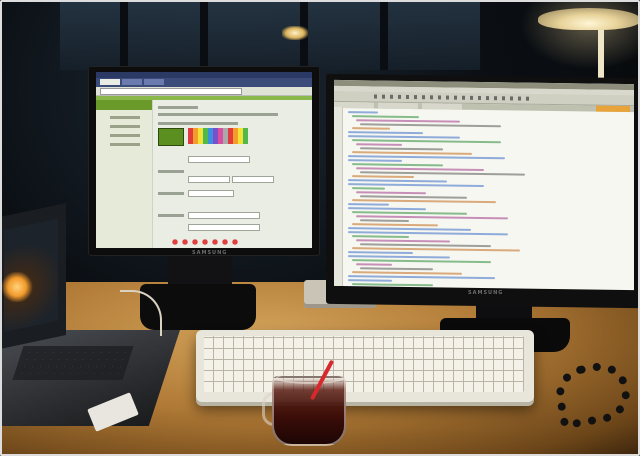 The width and height of the screenshot is (640, 456). I want to click on laptop-glow, so click(17, 287).